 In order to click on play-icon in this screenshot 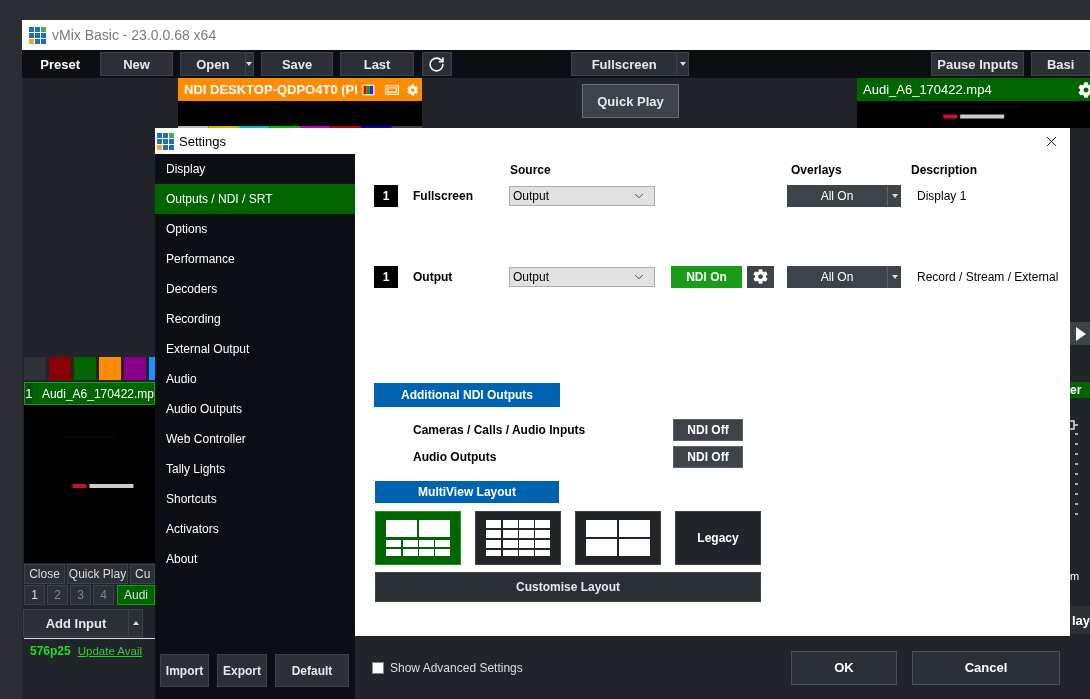, I will do `click(1081, 333)`.